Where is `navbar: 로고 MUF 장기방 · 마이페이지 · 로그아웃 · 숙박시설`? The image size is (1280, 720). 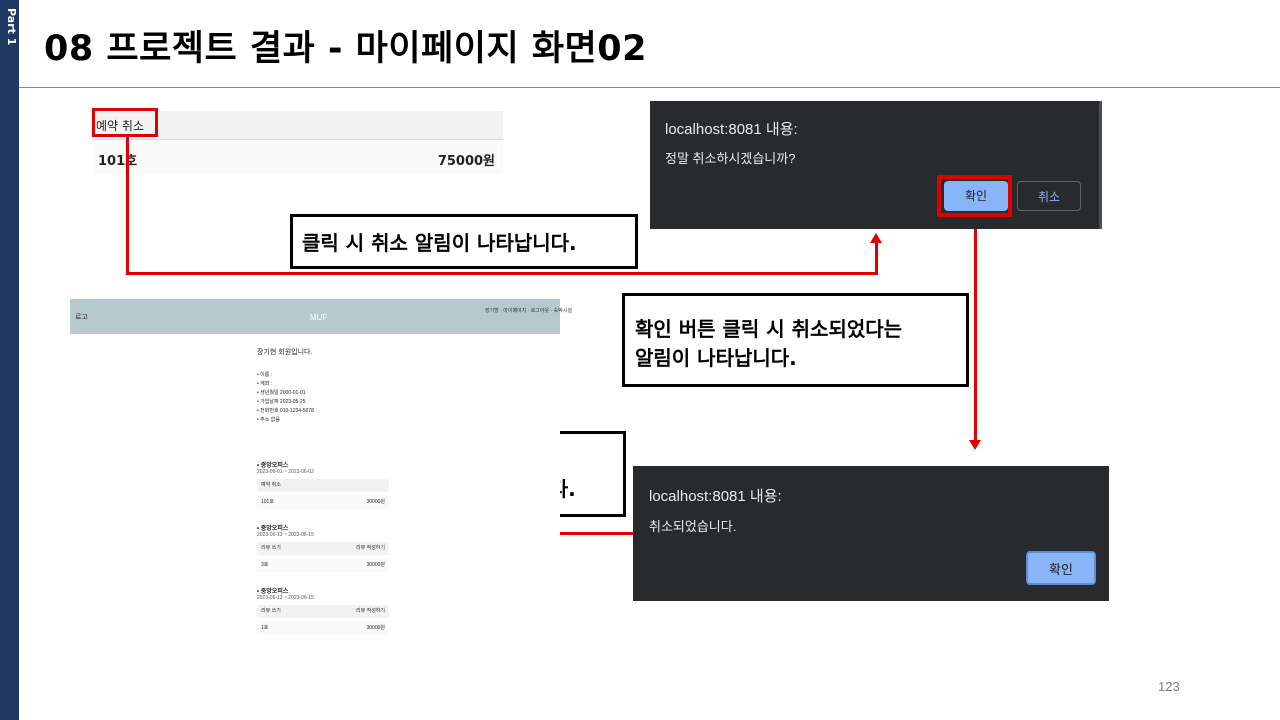
navbar: 로고 MUF 장기방 · 마이페이지 · 로그아웃 · 숙박시설 is located at coordinates (321, 316).